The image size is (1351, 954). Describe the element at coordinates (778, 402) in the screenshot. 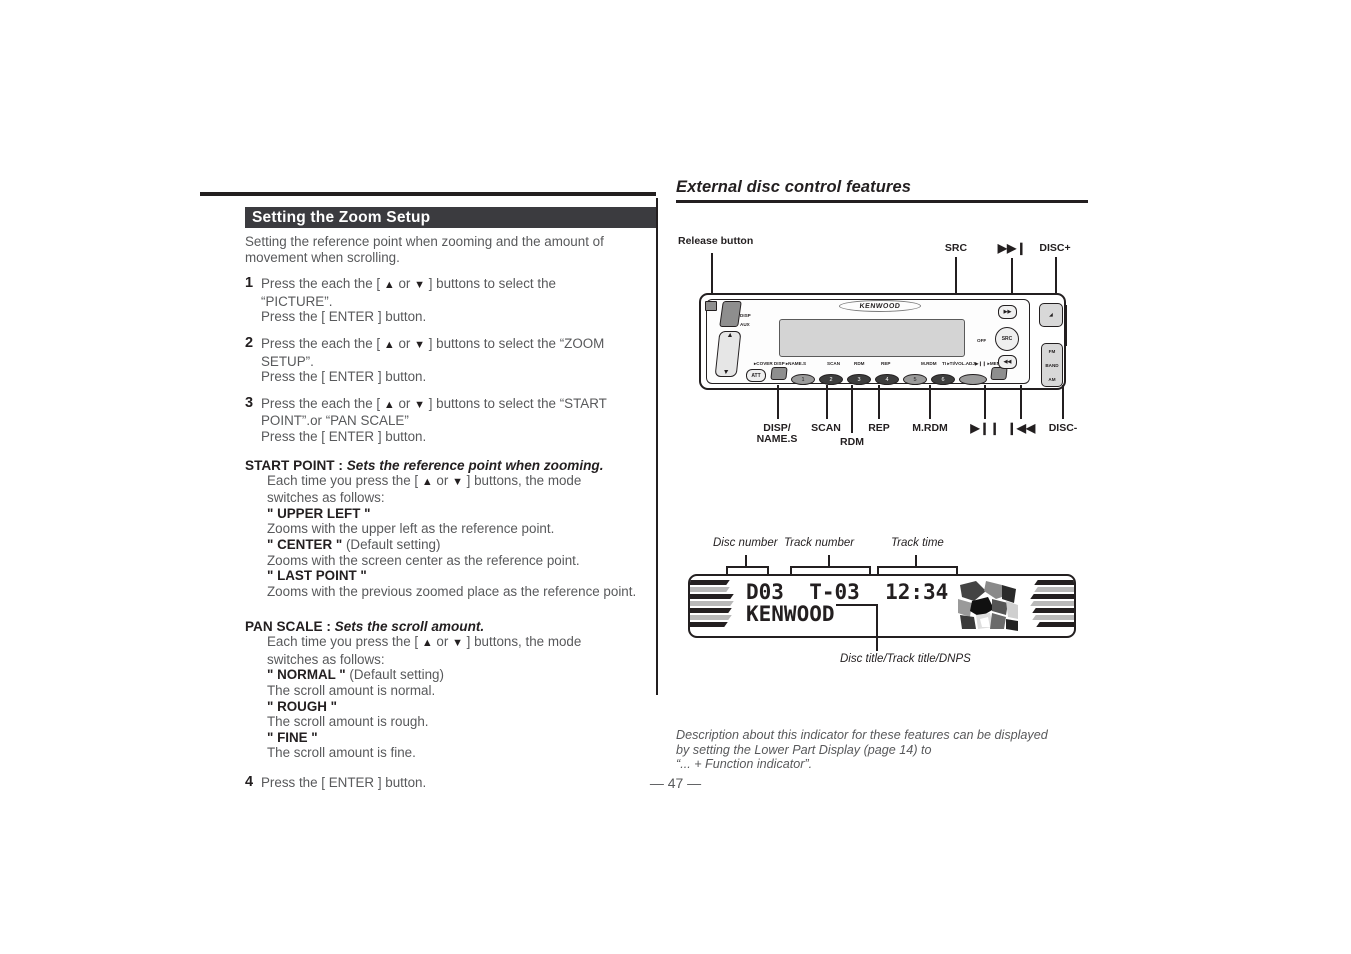

I see `callout-line-disp-name-s` at that location.